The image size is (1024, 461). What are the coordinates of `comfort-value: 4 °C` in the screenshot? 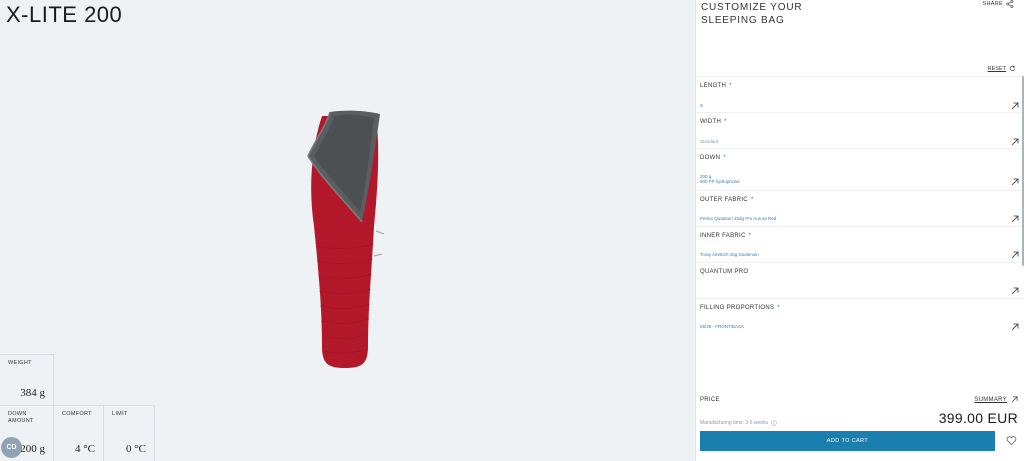 It's located at (85, 449).